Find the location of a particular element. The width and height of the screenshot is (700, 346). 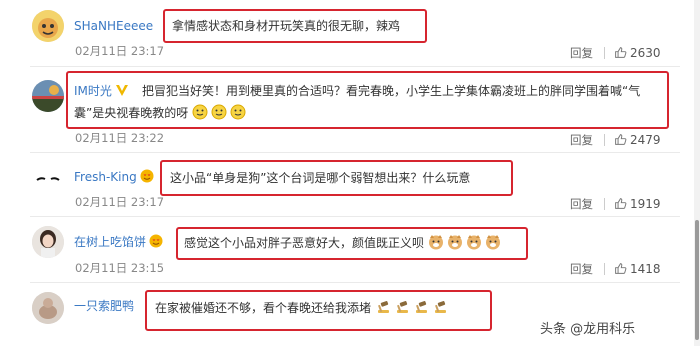

username: 在树上吃馅饼 is located at coordinates (118, 242).